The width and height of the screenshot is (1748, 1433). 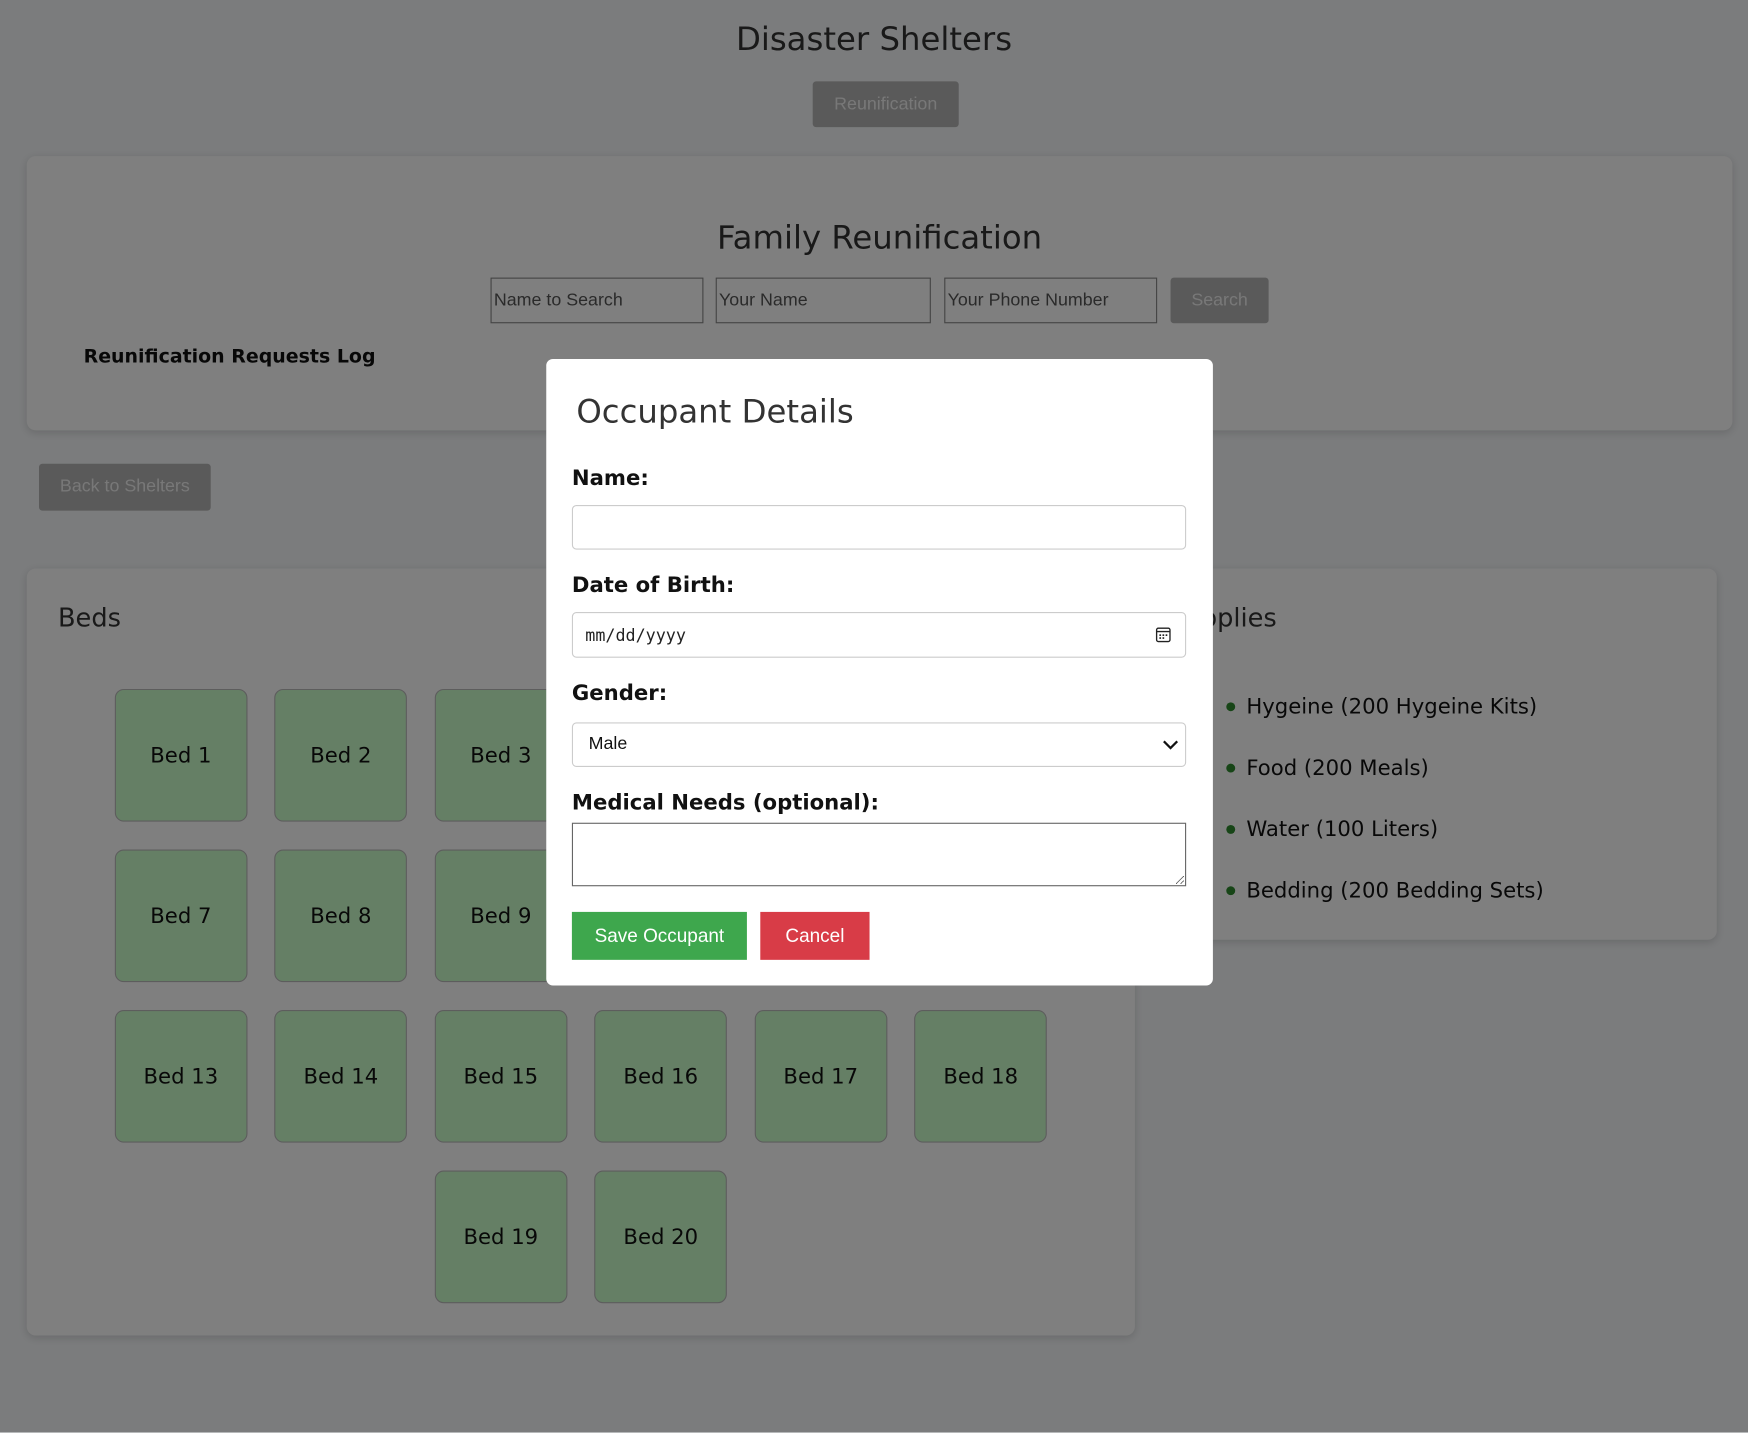 I want to click on cancel-button: Cancel, so click(x=815, y=935).